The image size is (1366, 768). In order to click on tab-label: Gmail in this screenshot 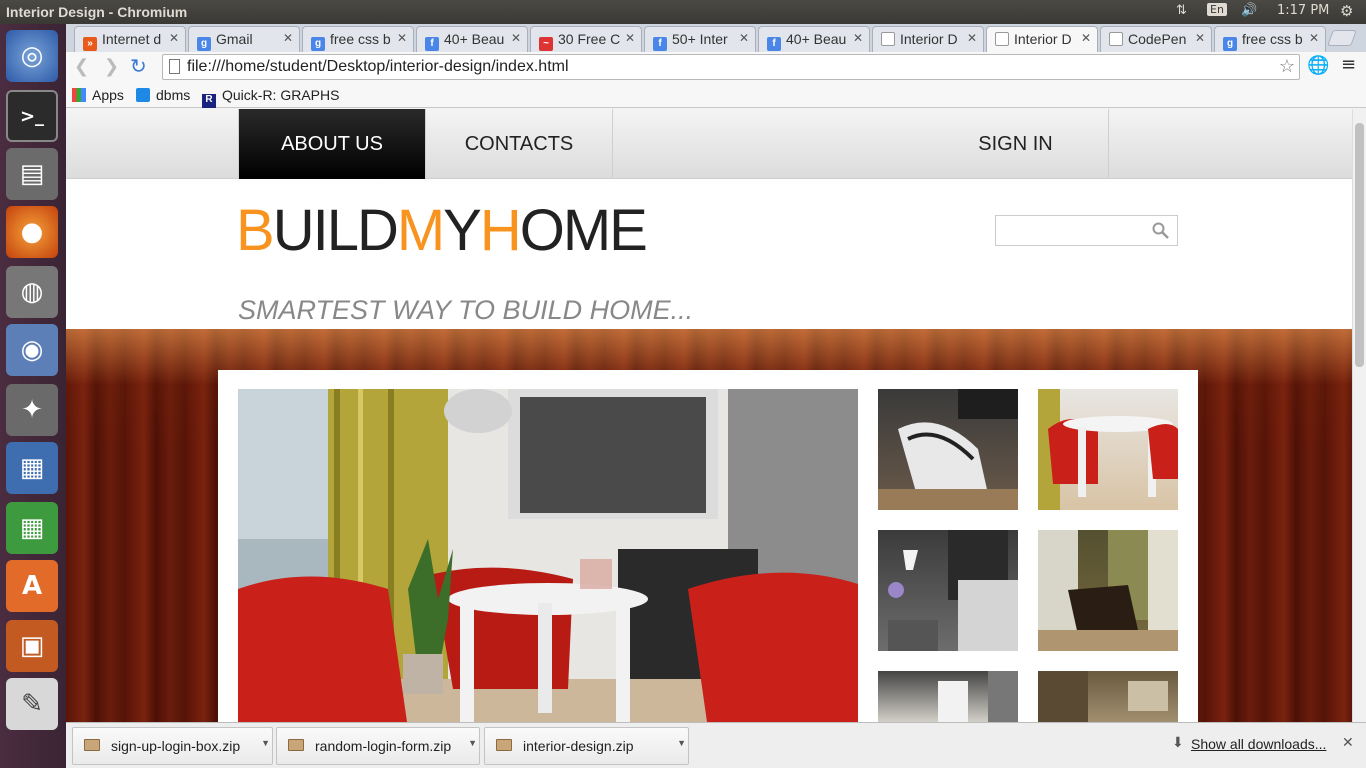, I will do `click(234, 39)`.